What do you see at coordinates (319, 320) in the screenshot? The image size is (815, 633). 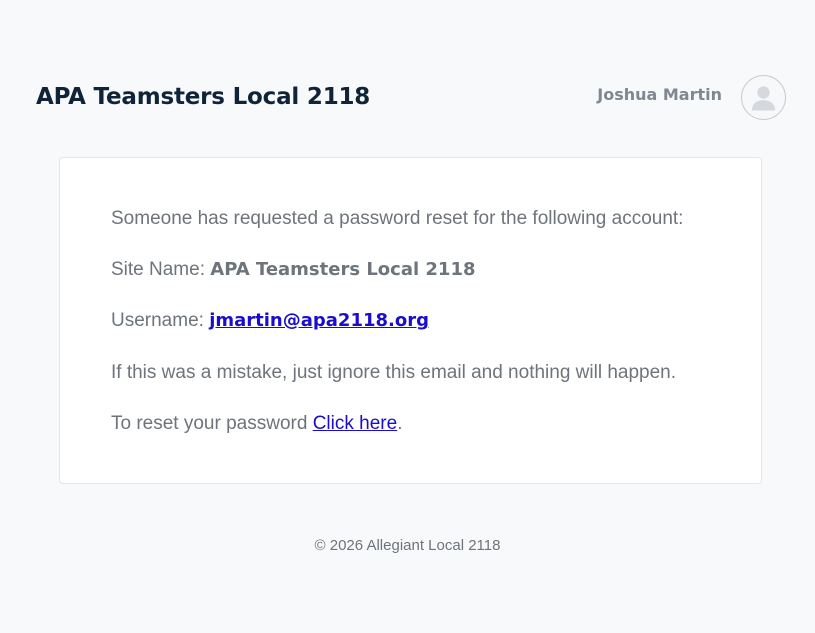 I see `username-email-link: jmartin@apa2118.org` at bounding box center [319, 320].